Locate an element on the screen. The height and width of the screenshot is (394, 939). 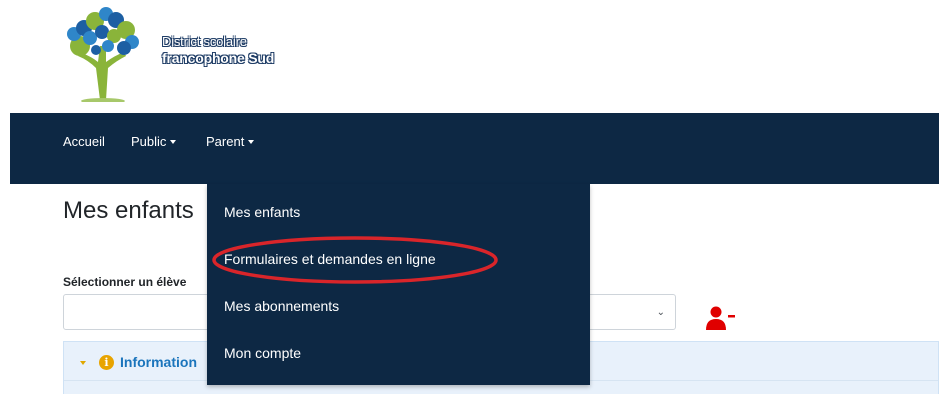
nav-item-label: Parent is located at coordinates (225, 141).